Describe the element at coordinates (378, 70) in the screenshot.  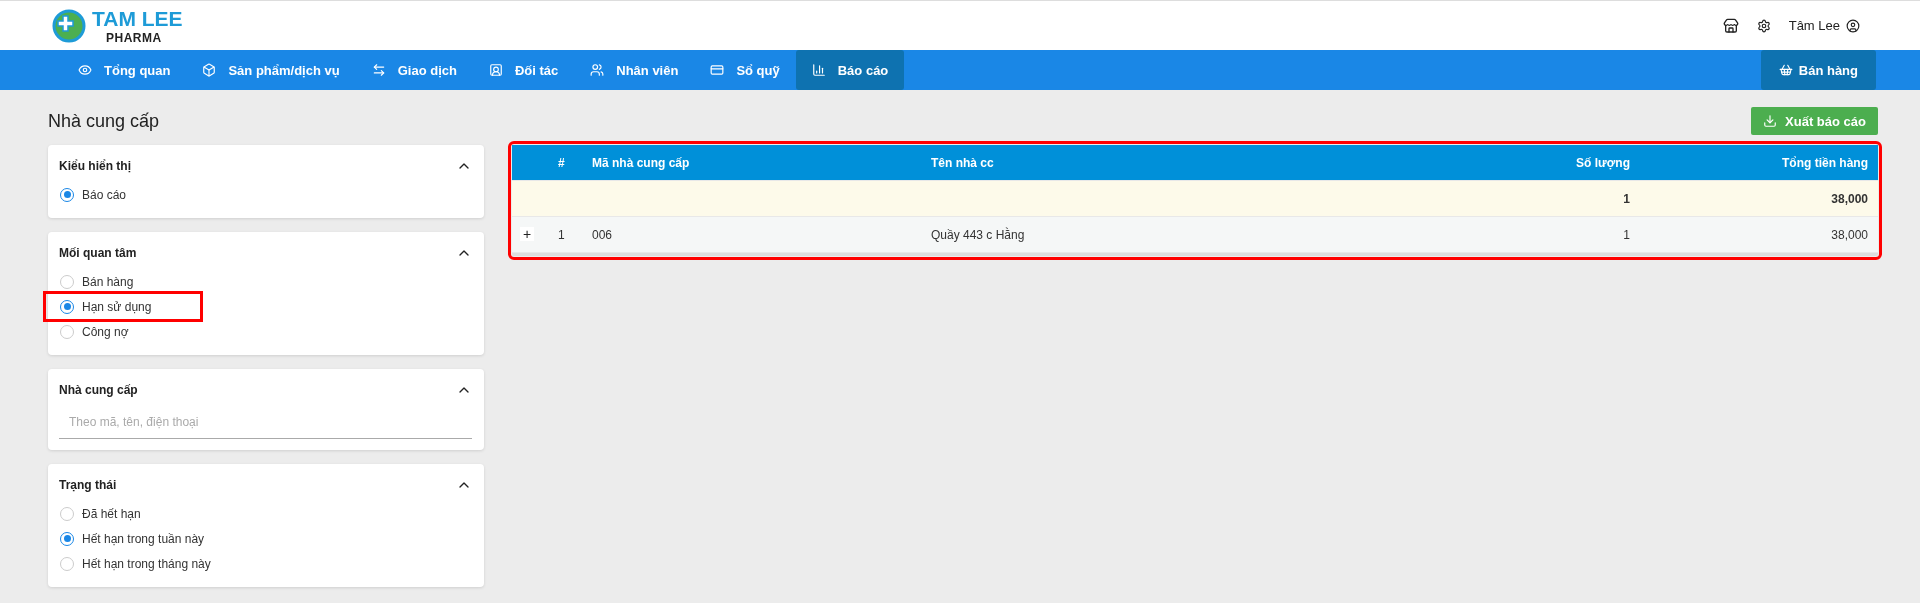
I see `swap-arrows-icon` at that location.